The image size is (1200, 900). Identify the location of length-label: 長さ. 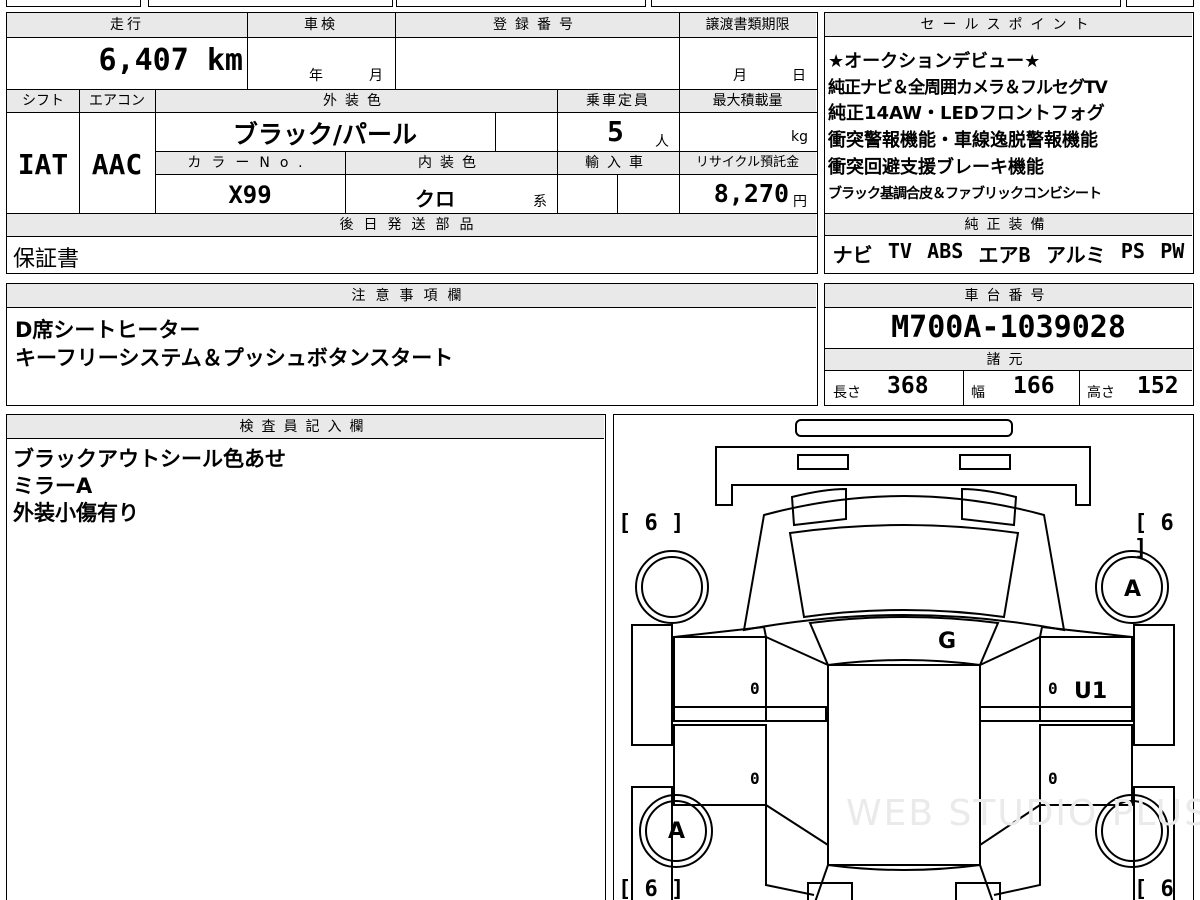
(847, 393).